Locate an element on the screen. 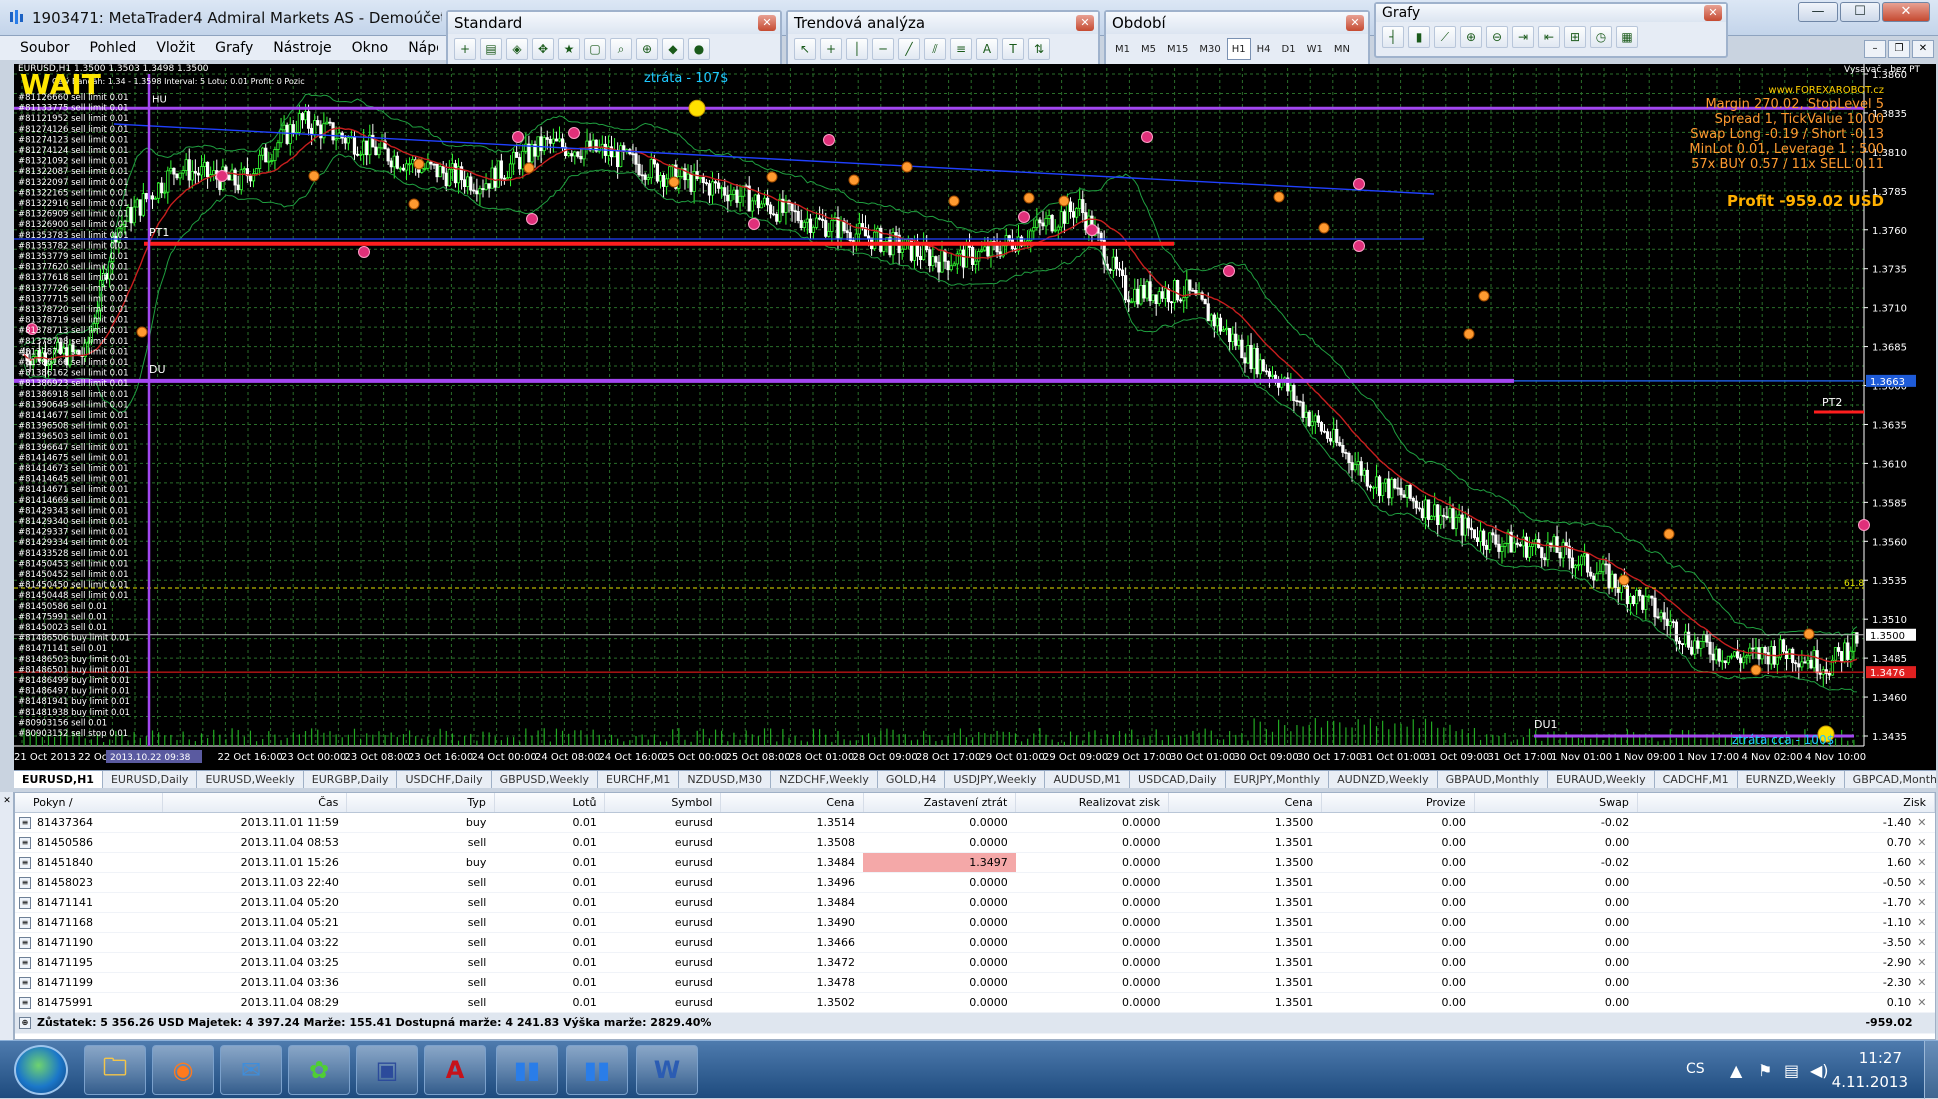  menu-soubor: Soubor is located at coordinates (45, 48).